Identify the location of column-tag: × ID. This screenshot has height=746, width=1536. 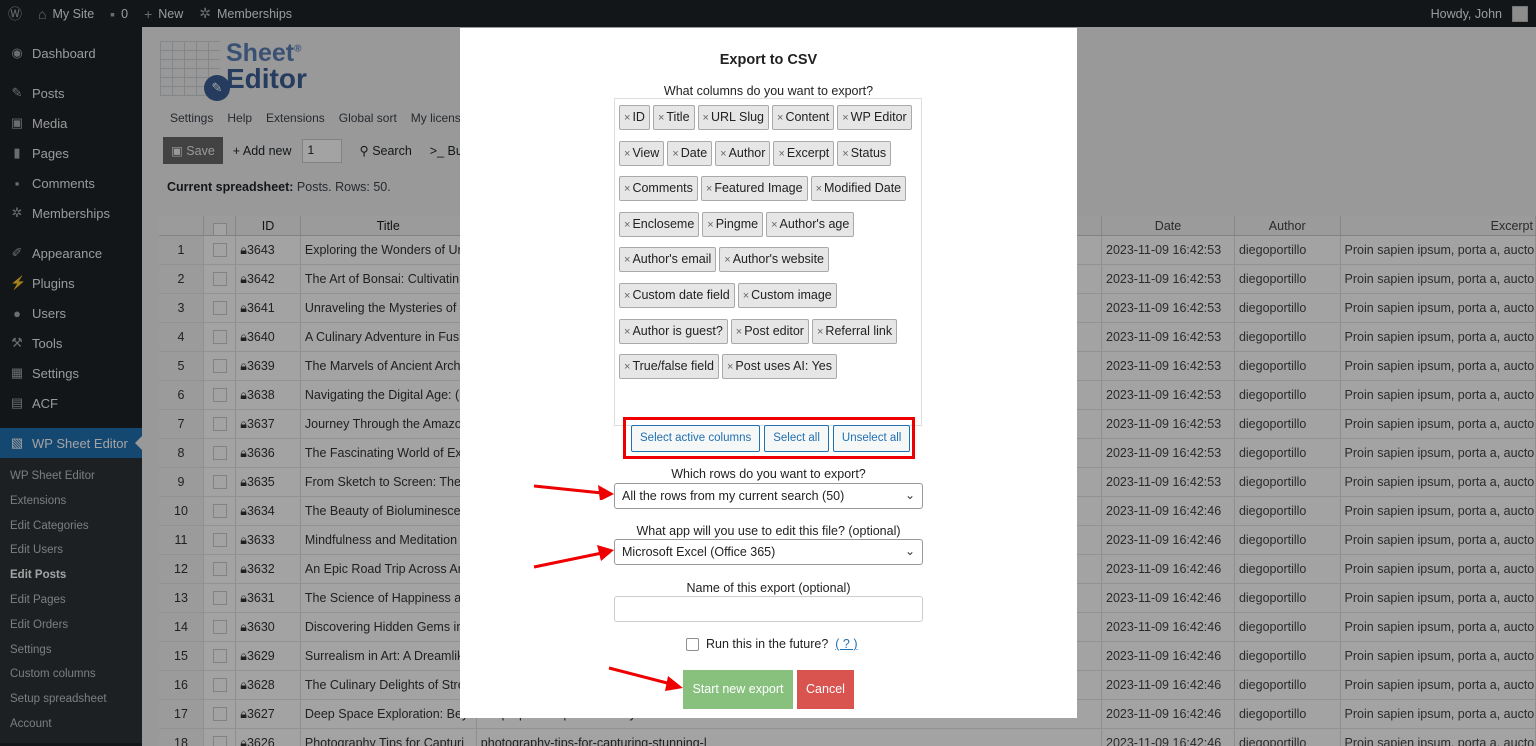
(634, 117).